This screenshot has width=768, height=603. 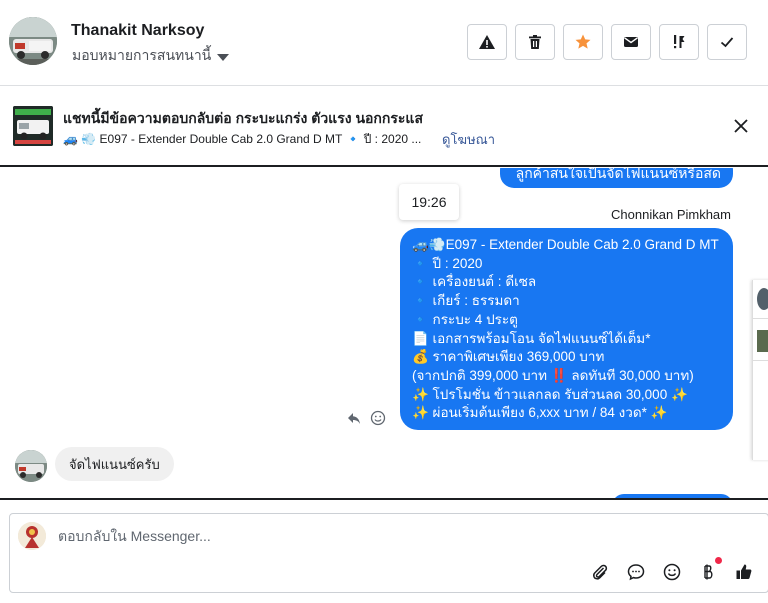 I want to click on composer-box, so click(x=388, y=553).